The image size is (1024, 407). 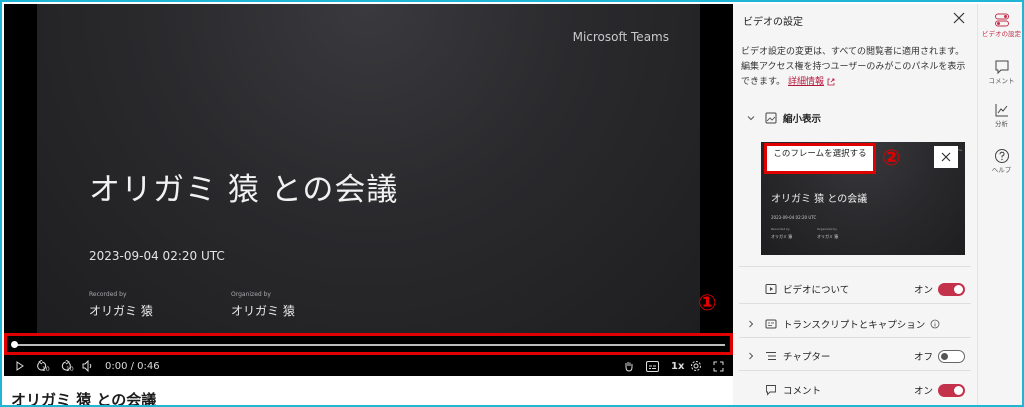 What do you see at coordinates (935, 324) in the screenshot?
I see `info-icon` at bounding box center [935, 324].